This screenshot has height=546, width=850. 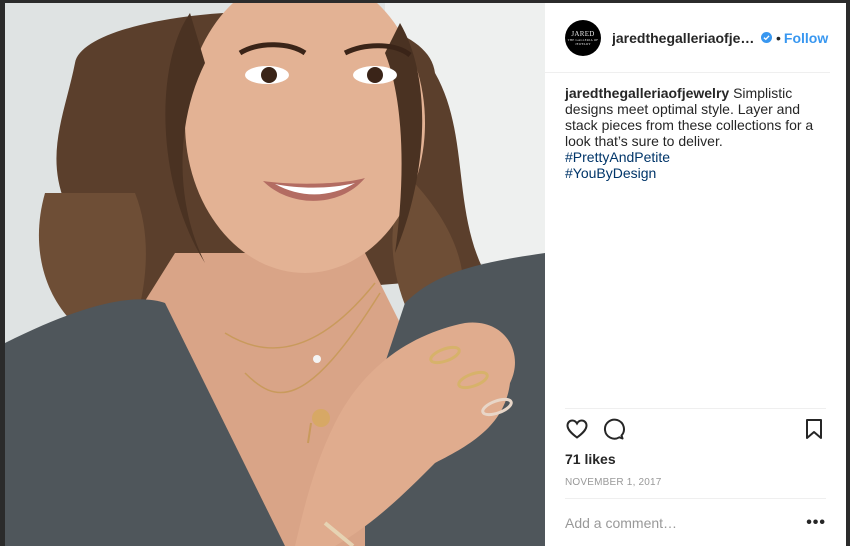 I want to click on avatar-logo-text: JARED THE GALLERIA OF JEWELRY, so click(x=583, y=38).